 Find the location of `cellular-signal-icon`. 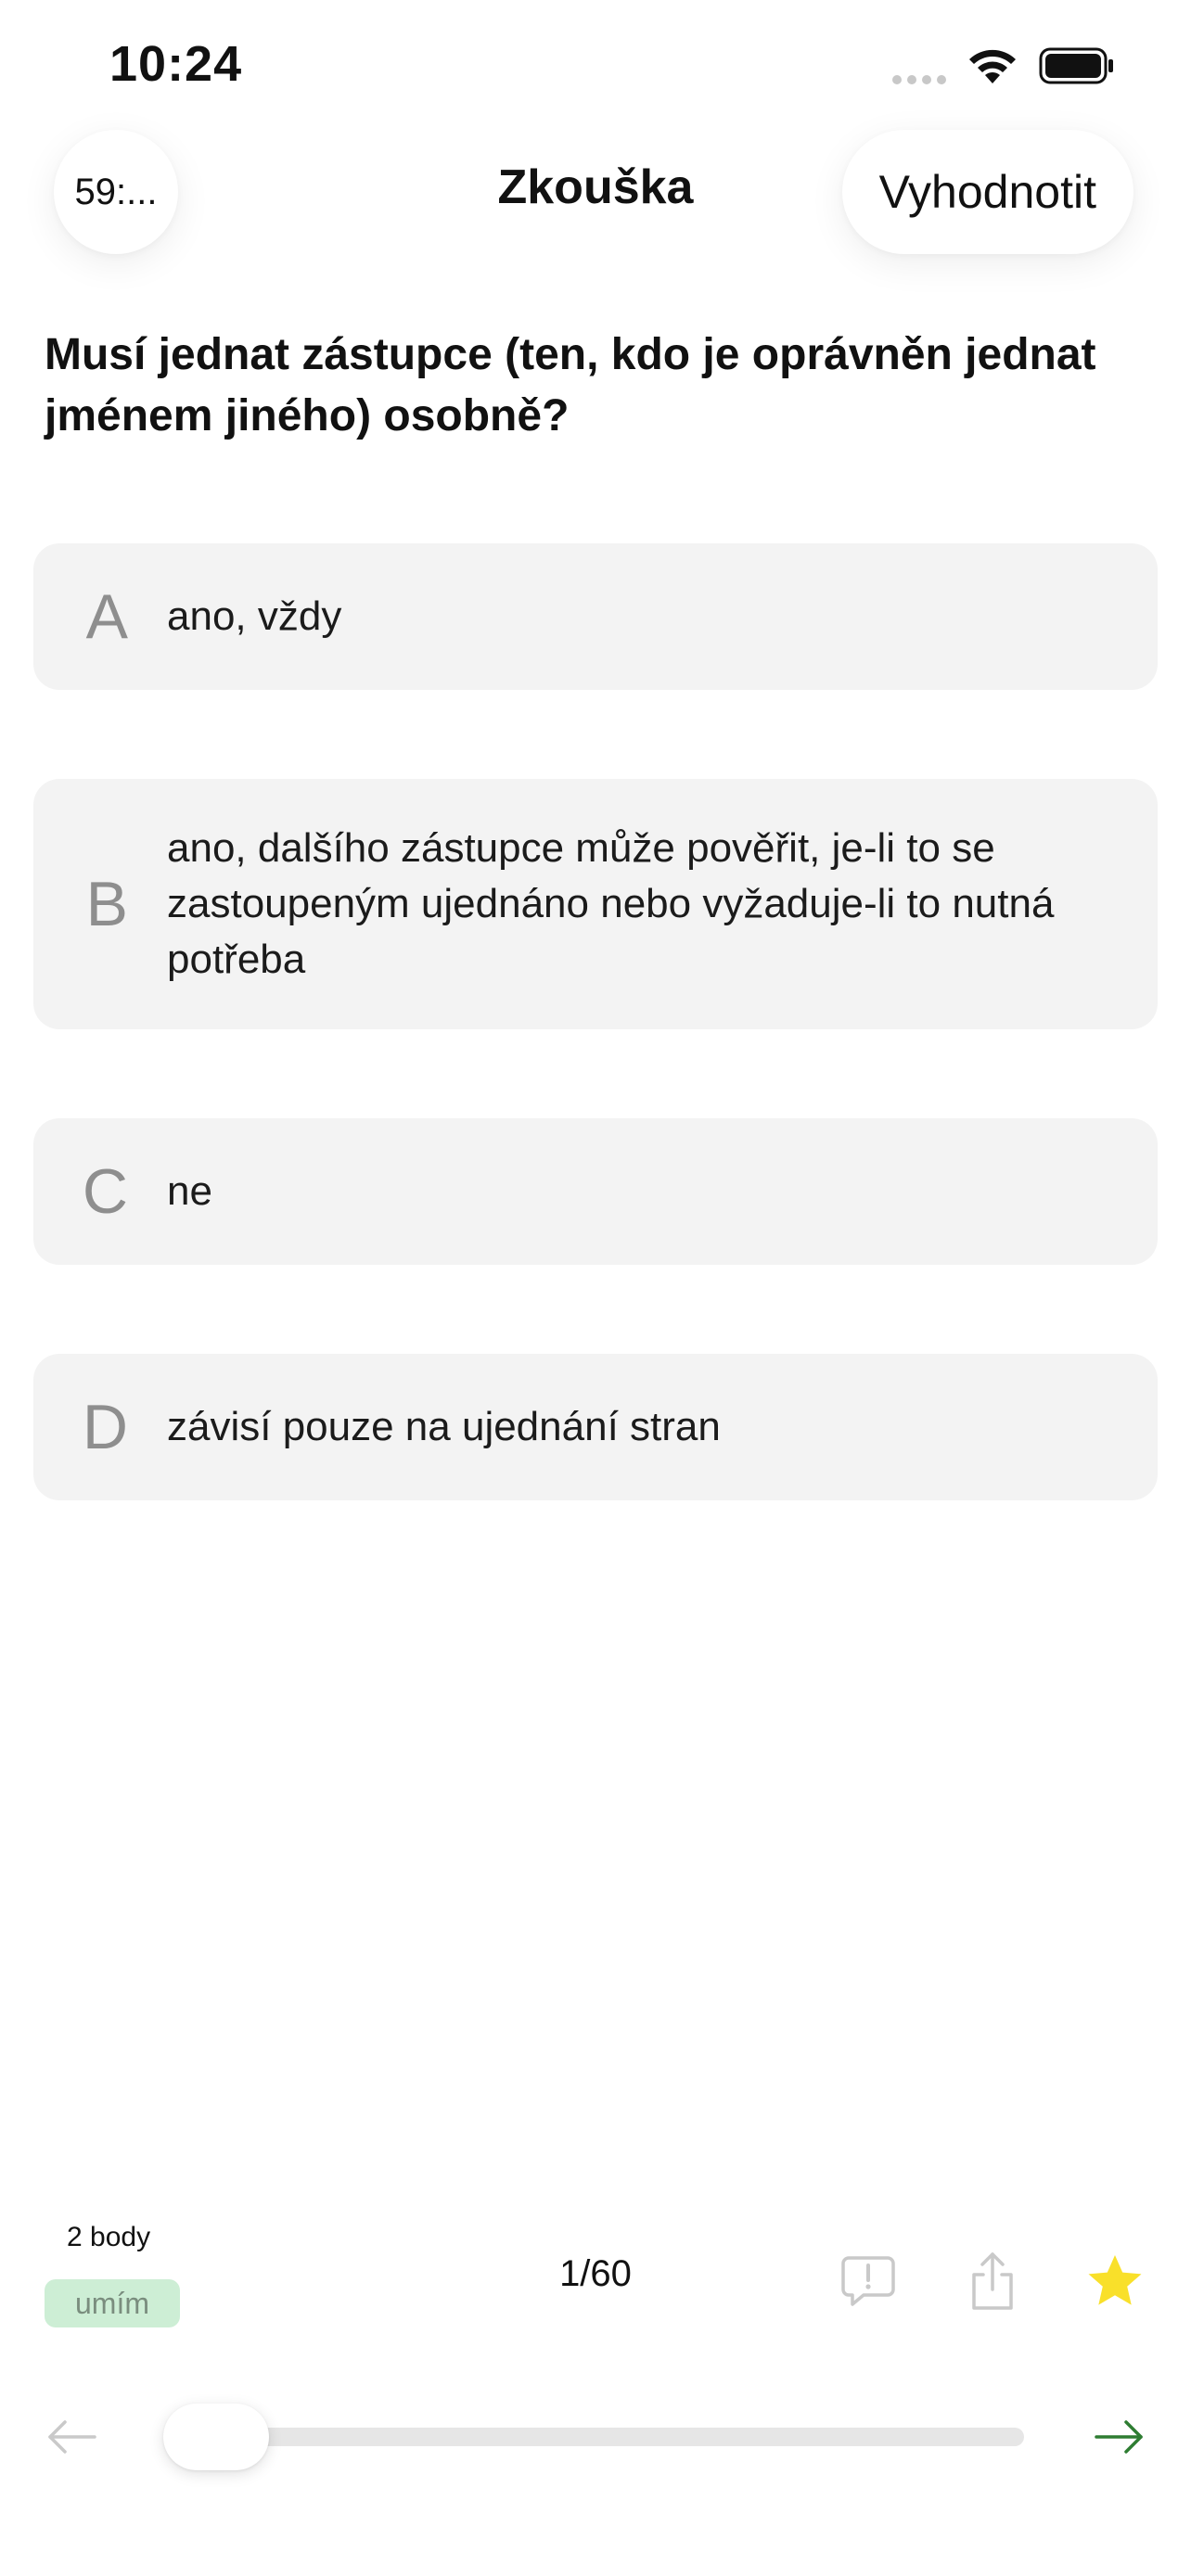

cellular-signal-icon is located at coordinates (919, 66).